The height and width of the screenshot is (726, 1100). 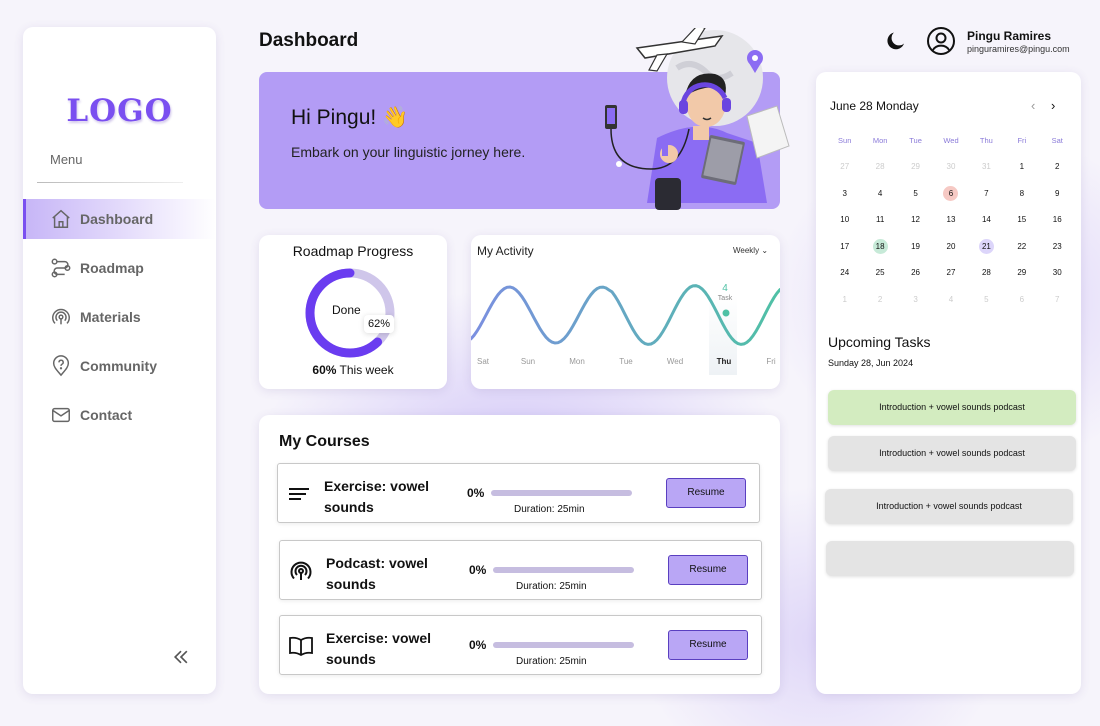 I want to click on day-label: Tue, so click(x=626, y=361).